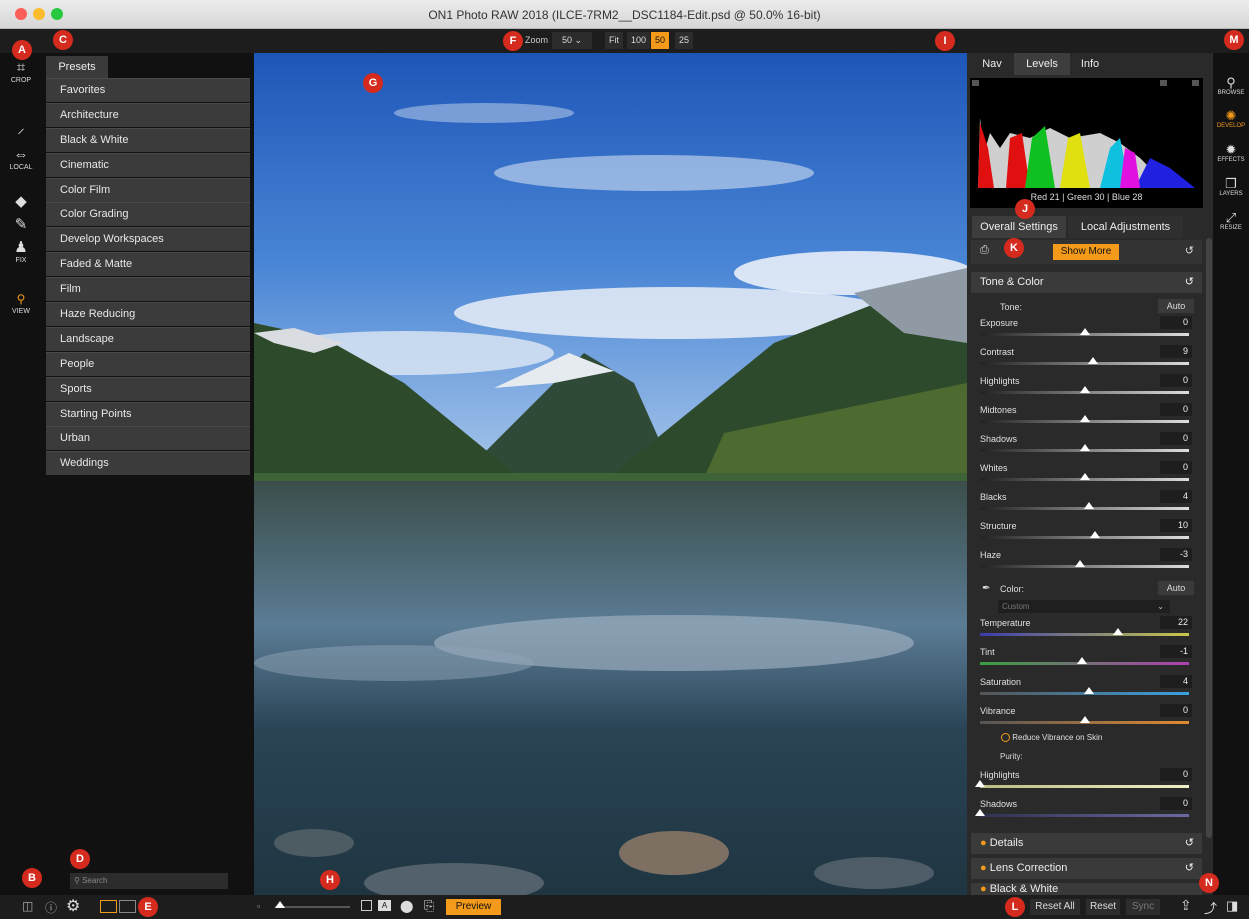 The image size is (1249, 919). Describe the element at coordinates (148, 463) in the screenshot. I see `preset-item: Weddings` at that location.